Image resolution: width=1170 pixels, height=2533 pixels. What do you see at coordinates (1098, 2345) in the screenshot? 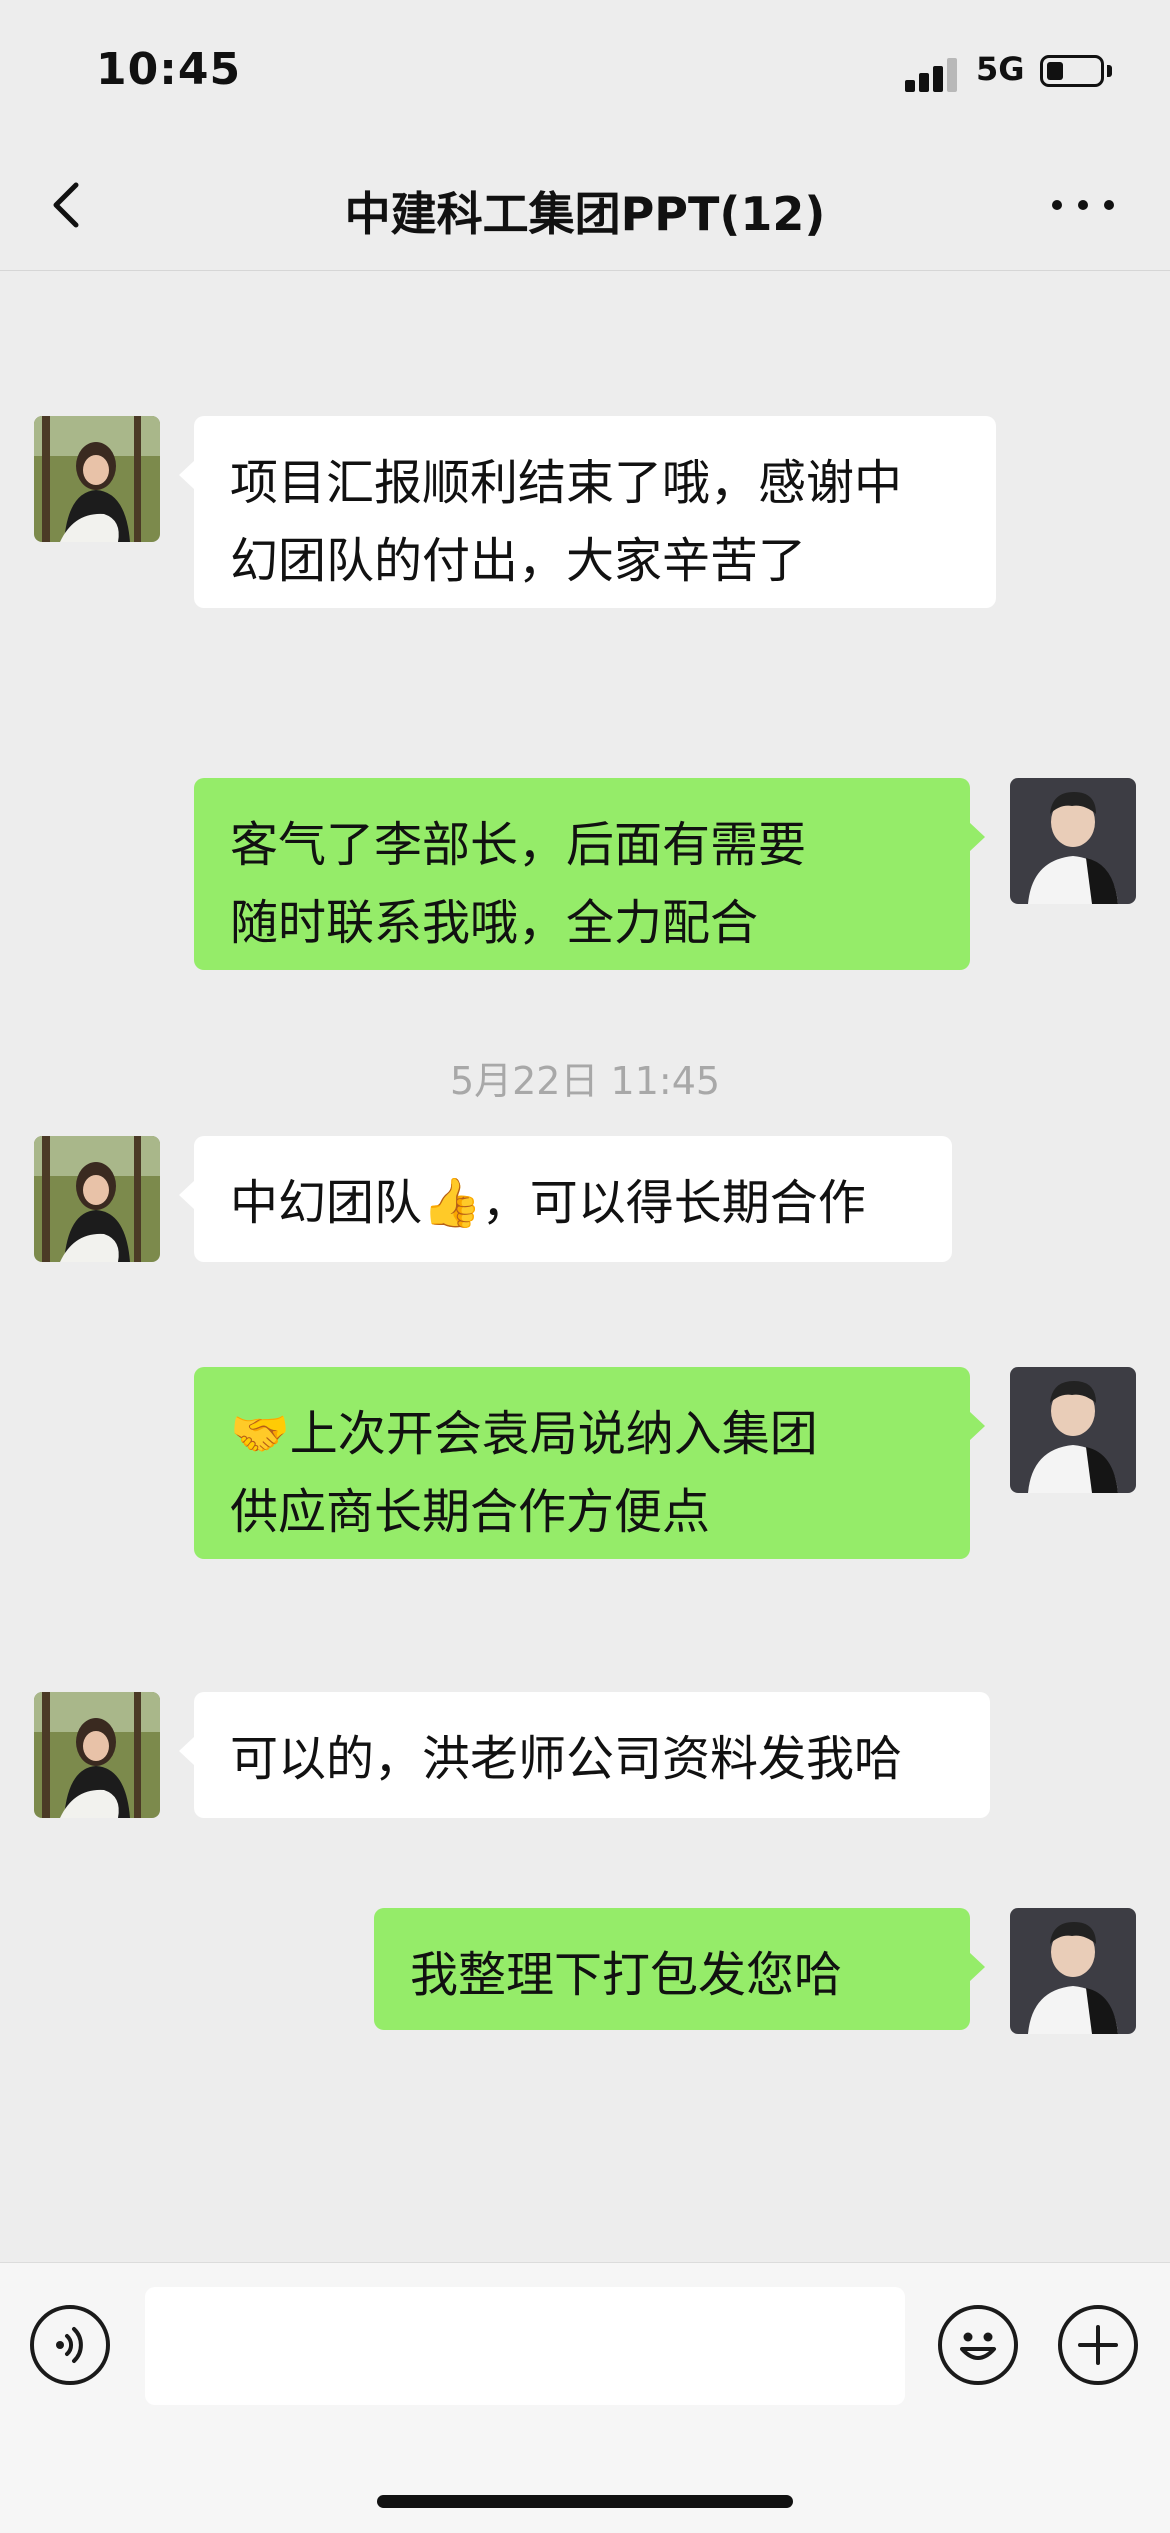
I see `plus-icon` at bounding box center [1098, 2345].